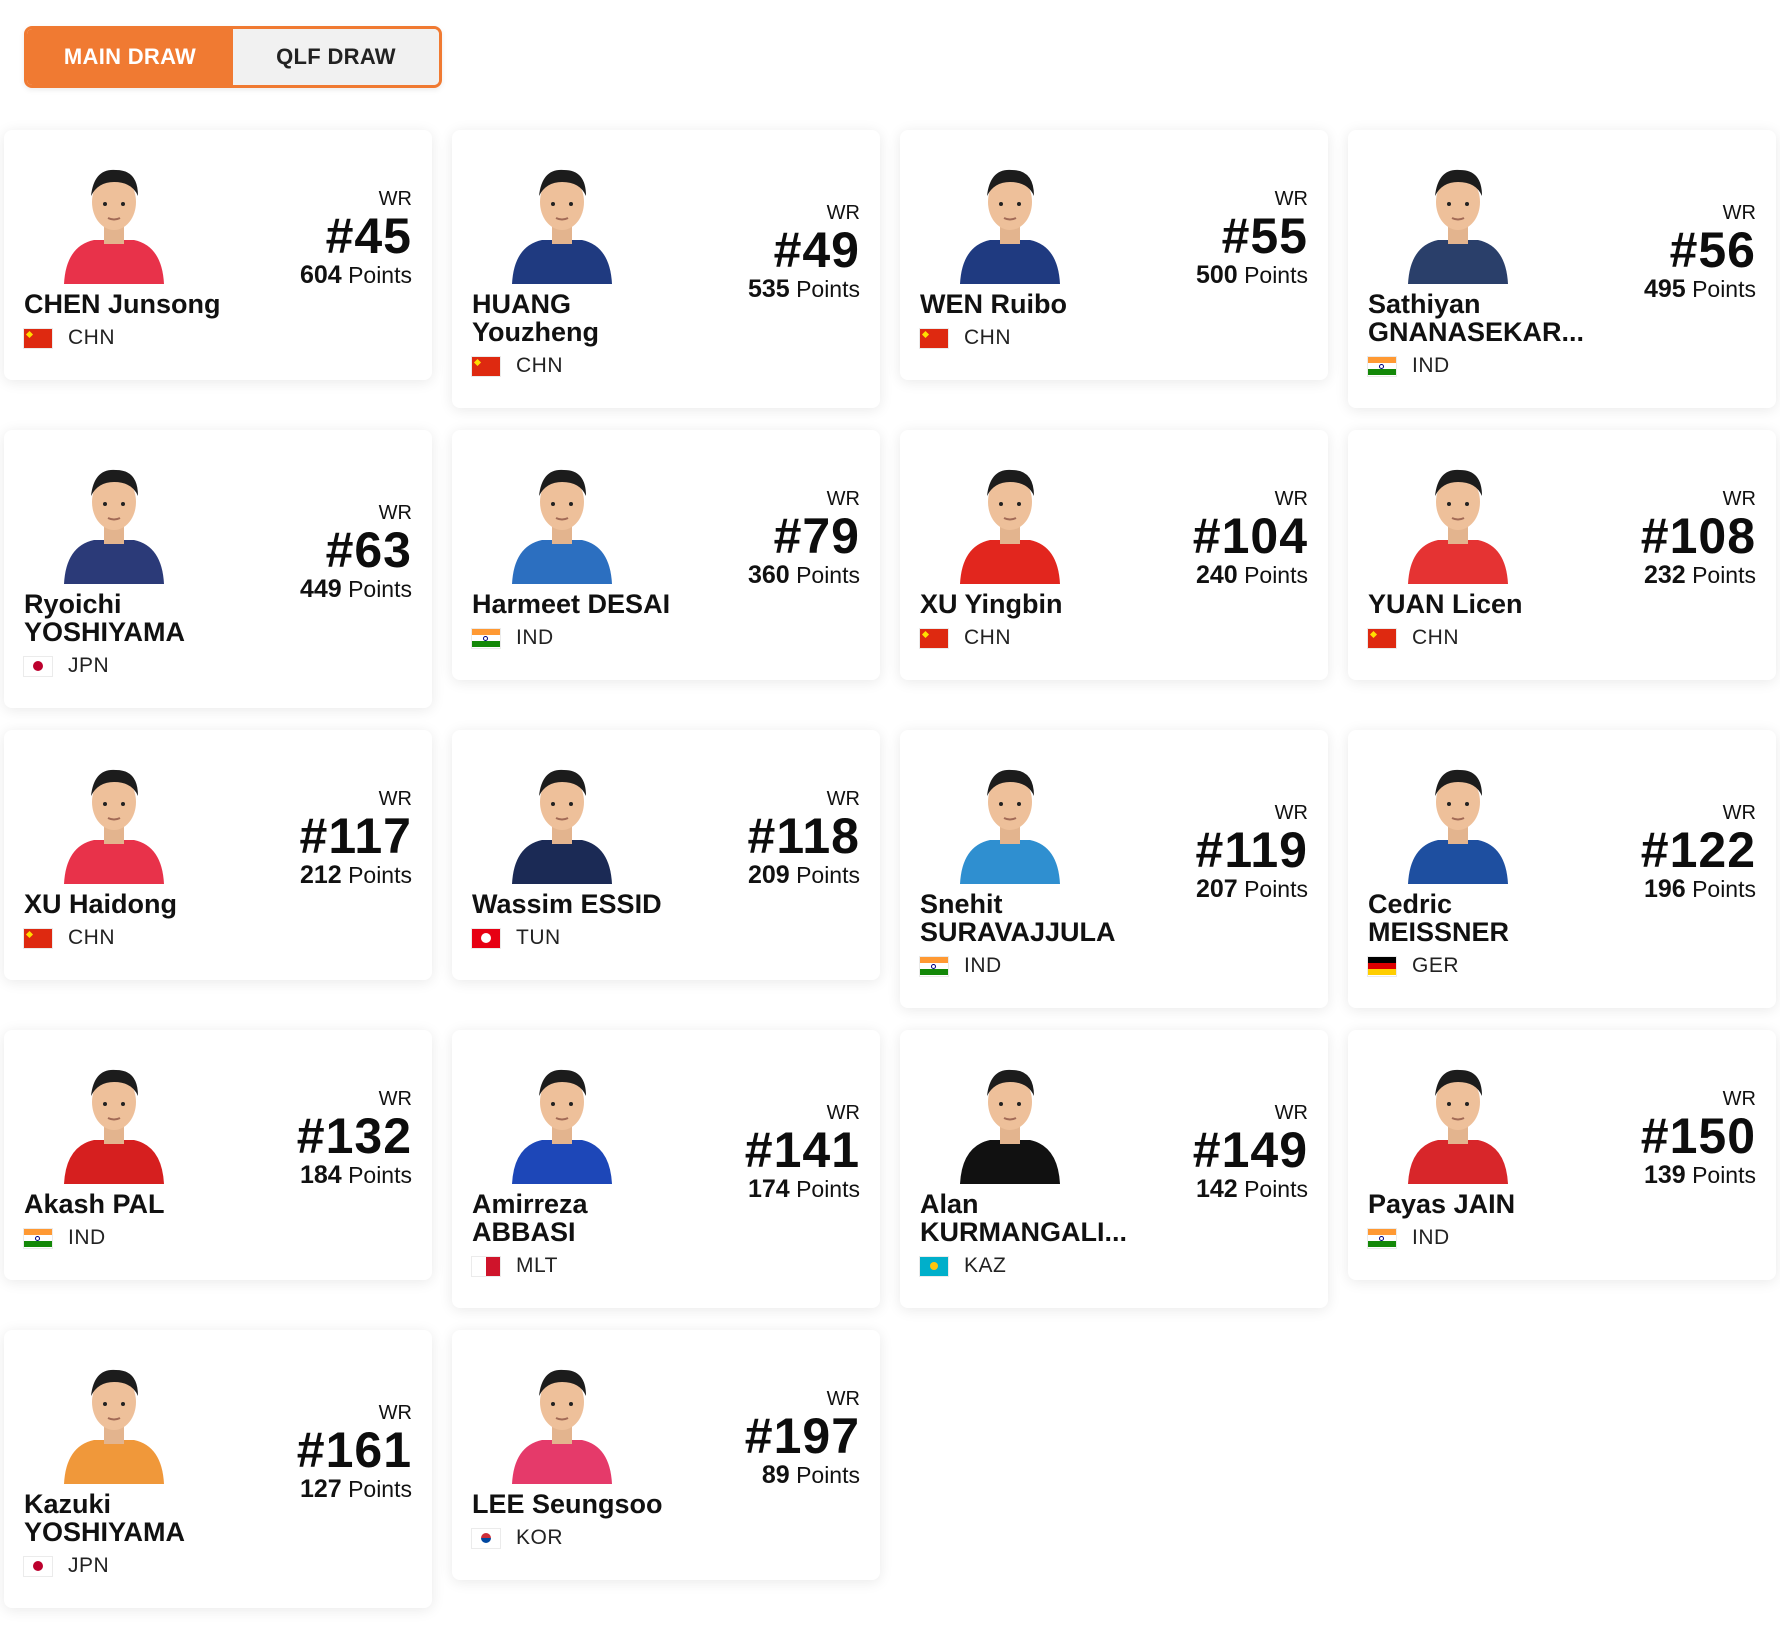  Describe the element at coordinates (1114, 555) in the screenshot. I see `player-card: XU Yingbin CHN WR #104 240 Points` at that location.